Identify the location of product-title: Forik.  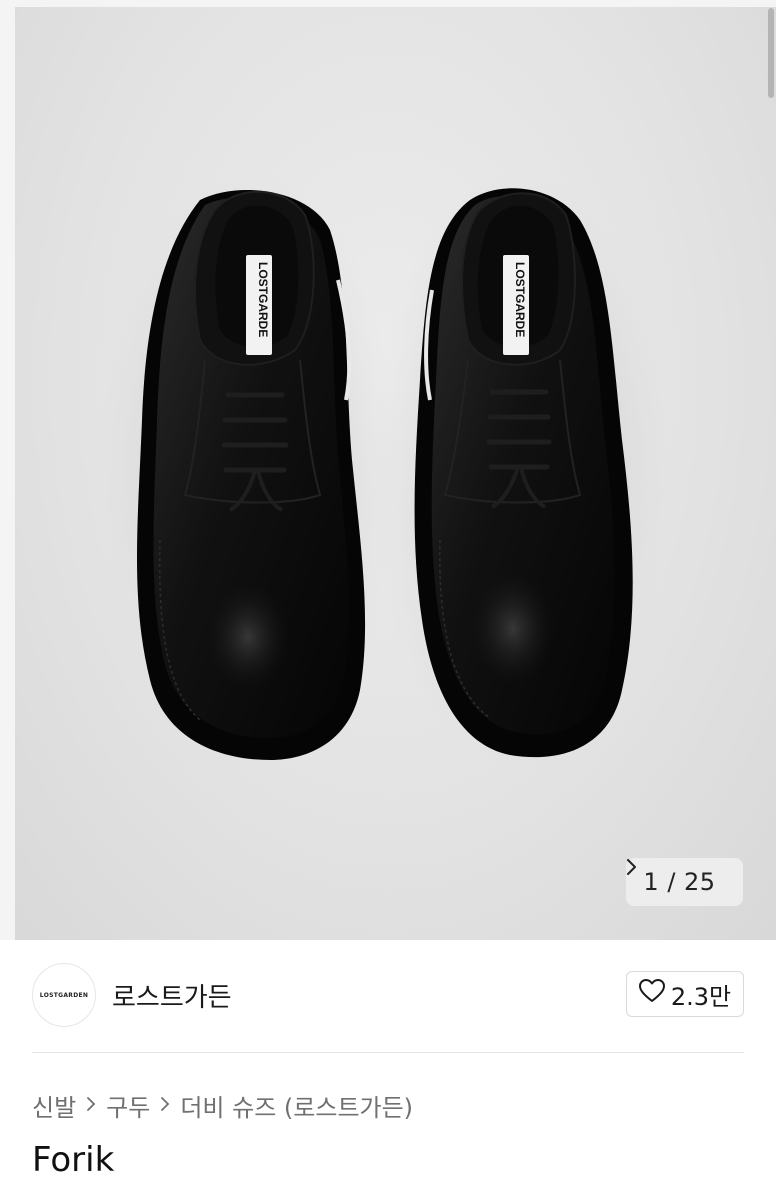
(73, 1160).